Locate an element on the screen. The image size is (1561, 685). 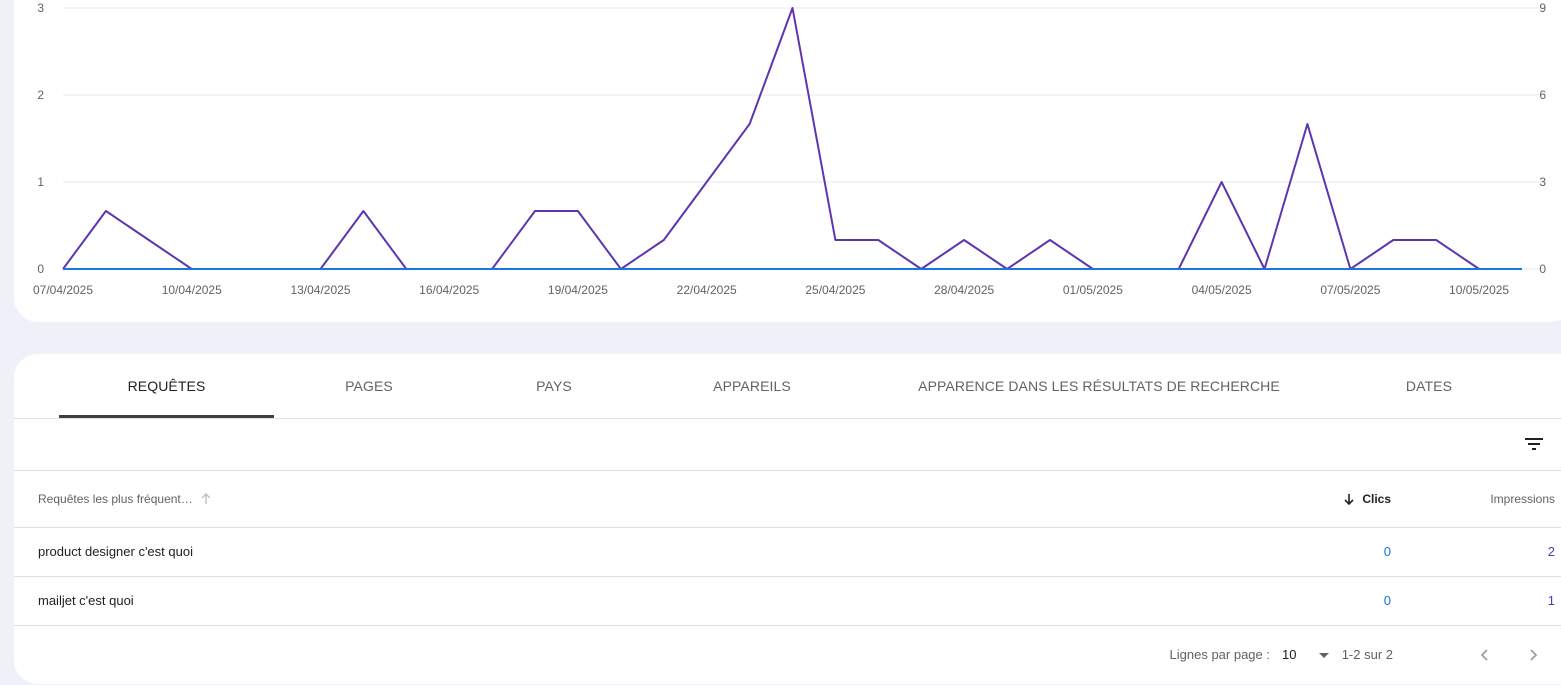
query-cell: mailjet c'est quoi is located at coordinates (86, 600).